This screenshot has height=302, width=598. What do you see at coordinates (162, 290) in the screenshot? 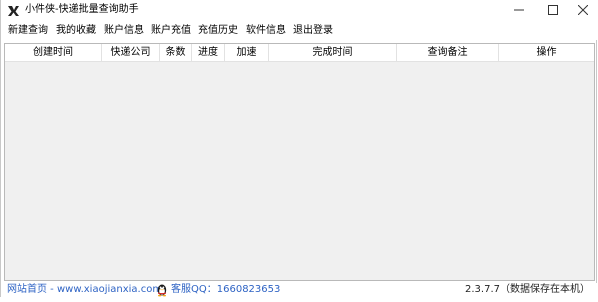
I see `qq-penguin-icon` at bounding box center [162, 290].